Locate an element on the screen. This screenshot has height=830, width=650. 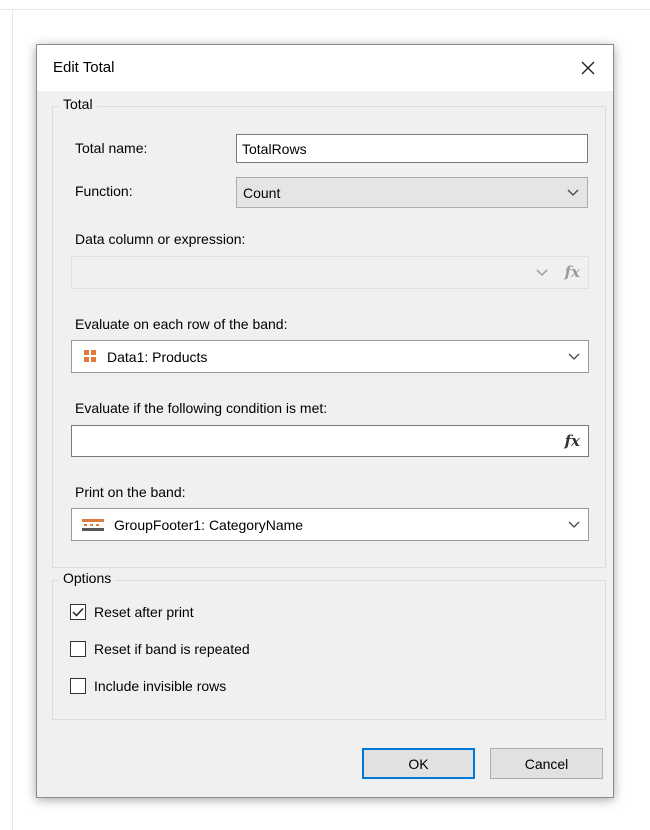
dialog-title: Edit Total is located at coordinates (84, 67).